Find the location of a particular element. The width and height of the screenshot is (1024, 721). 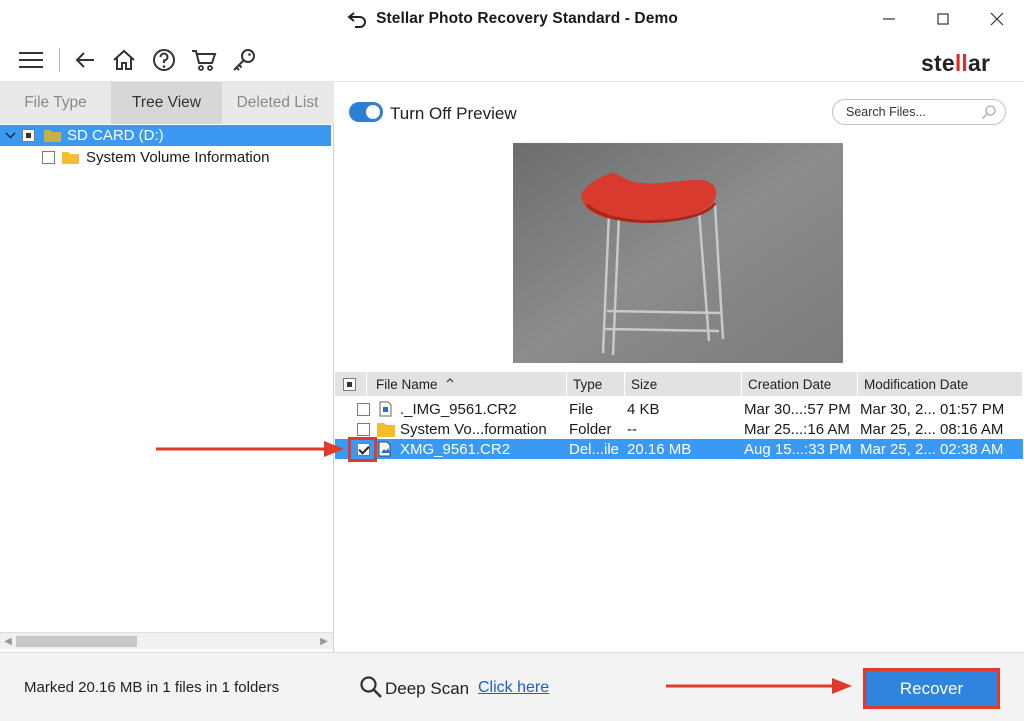

tree-item-label: SD CARD (D:) is located at coordinates (115, 135).